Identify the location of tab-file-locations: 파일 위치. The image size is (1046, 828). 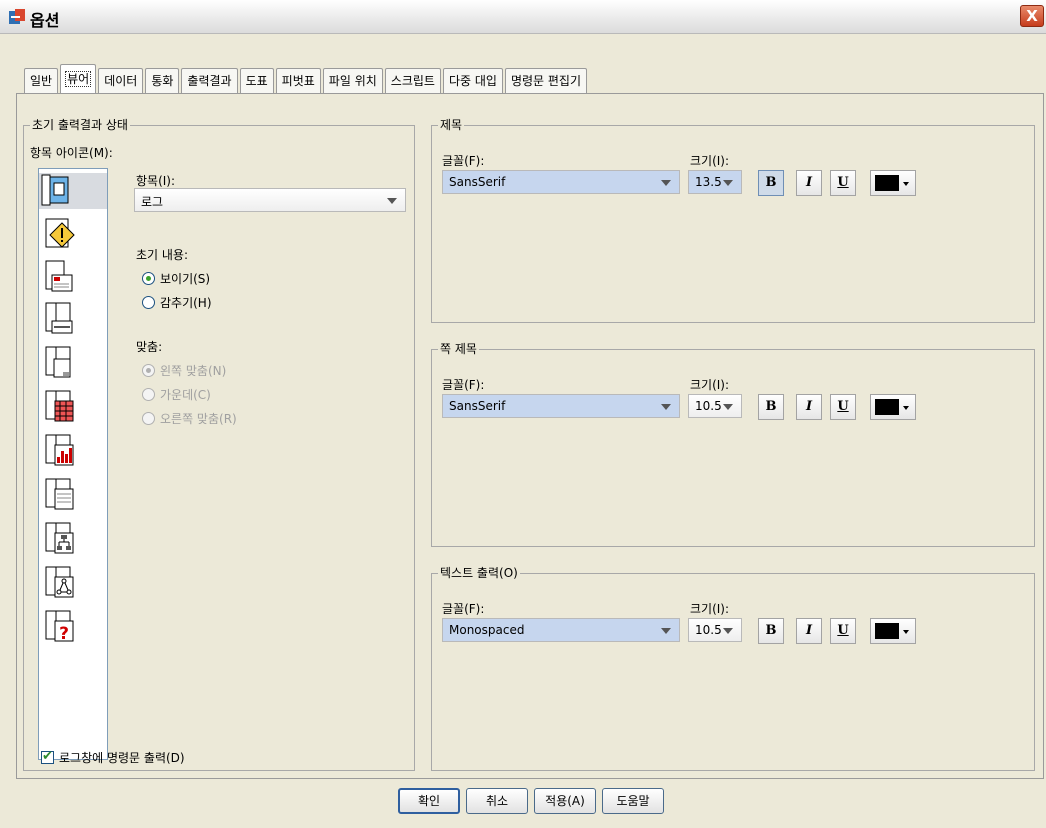
(352, 81).